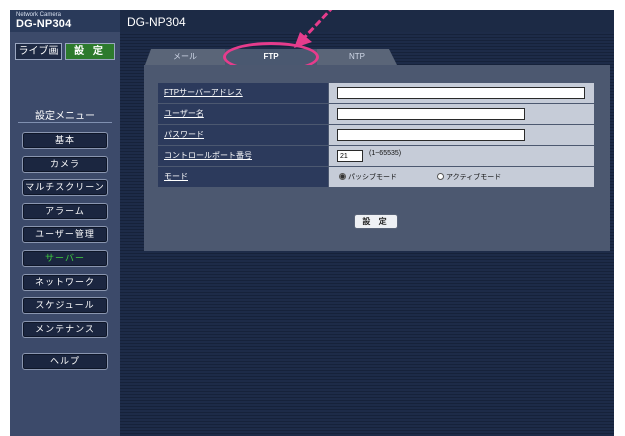 The height and width of the screenshot is (436, 625). I want to click on mode-label: モード, so click(243, 177).